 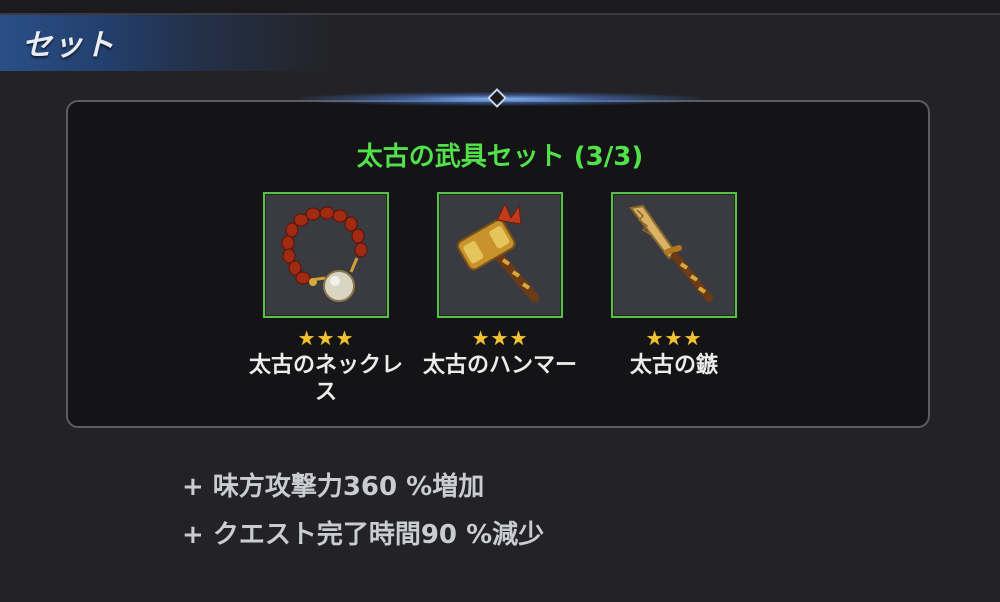 What do you see at coordinates (68, 45) in the screenshot?
I see `section-title: セット` at bounding box center [68, 45].